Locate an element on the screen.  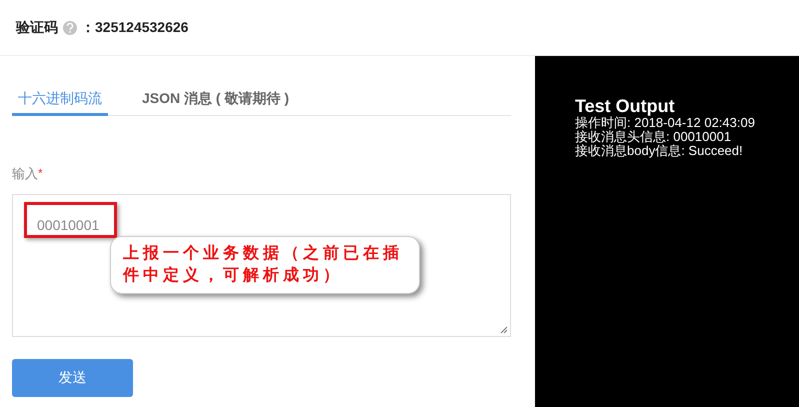
resize-handle-icon is located at coordinates (504, 330).